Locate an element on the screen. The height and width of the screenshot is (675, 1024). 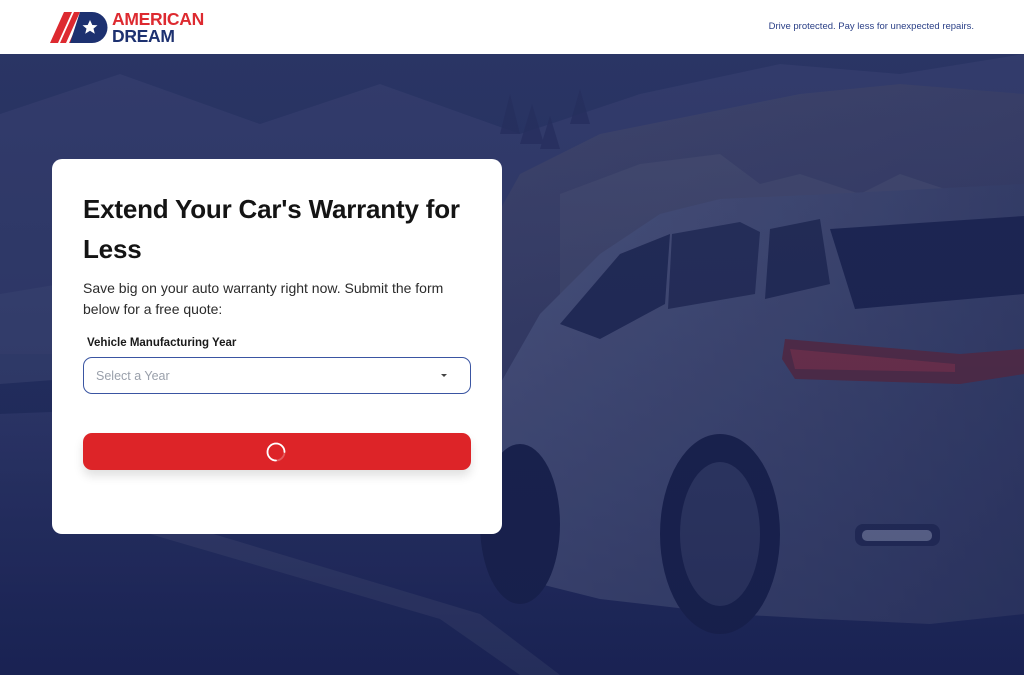
american-dream-logo-icon is located at coordinates (79, 27).